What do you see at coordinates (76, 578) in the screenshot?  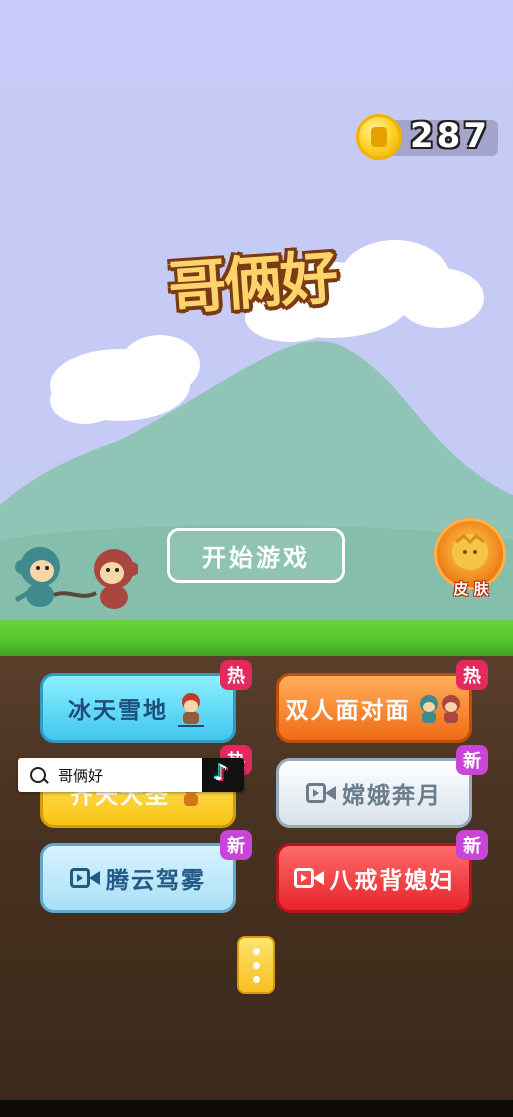 I see `monkey-characters` at bounding box center [76, 578].